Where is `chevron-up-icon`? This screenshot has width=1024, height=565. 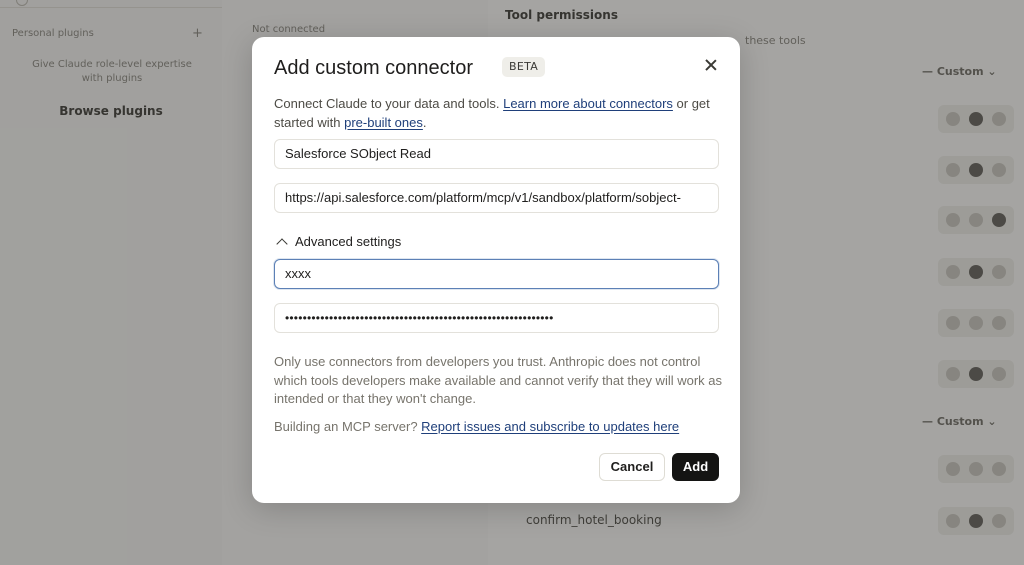
chevron-up-icon is located at coordinates (282, 243).